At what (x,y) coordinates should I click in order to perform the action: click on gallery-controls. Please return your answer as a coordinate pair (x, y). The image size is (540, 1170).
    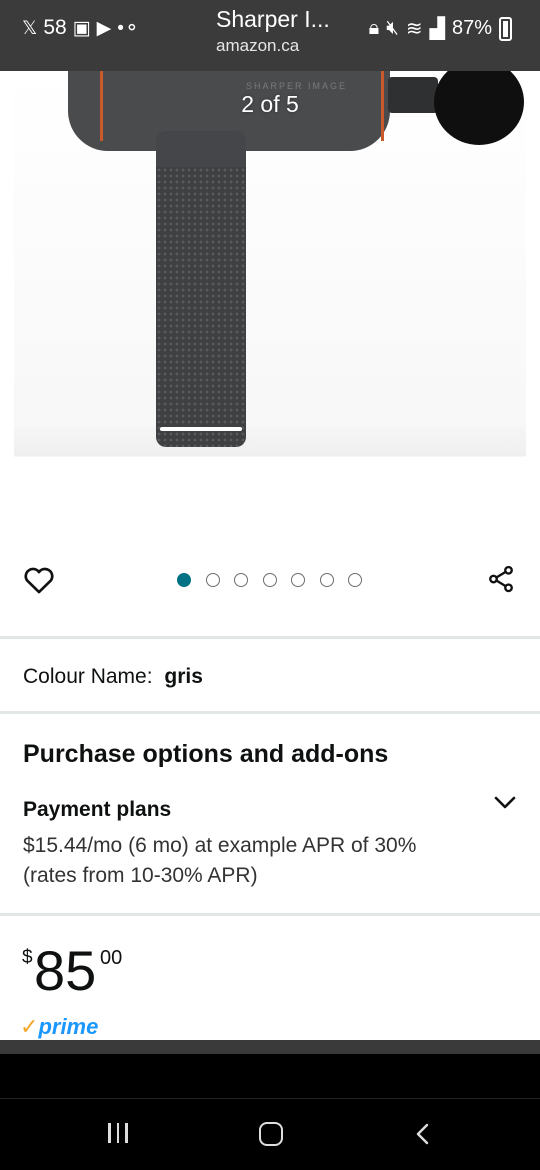
    Looking at the image, I should click on (270, 583).